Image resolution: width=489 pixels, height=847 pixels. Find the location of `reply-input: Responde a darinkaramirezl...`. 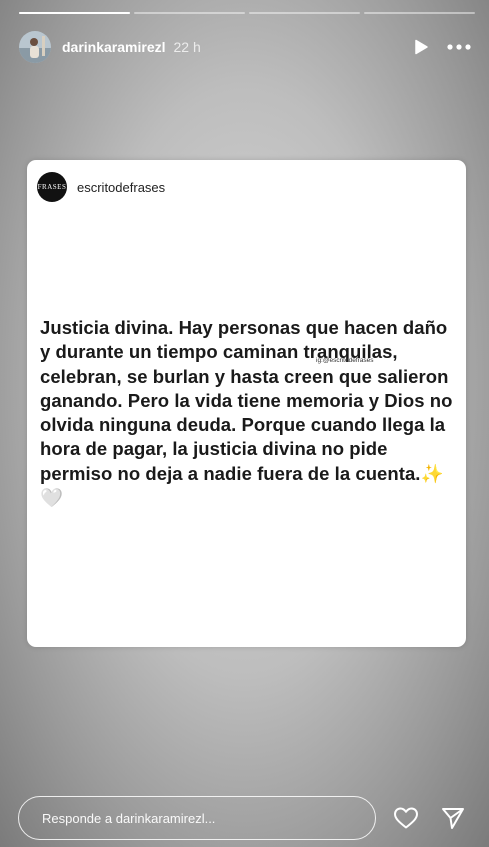

reply-input: Responde a darinkaramirezl... is located at coordinates (197, 818).